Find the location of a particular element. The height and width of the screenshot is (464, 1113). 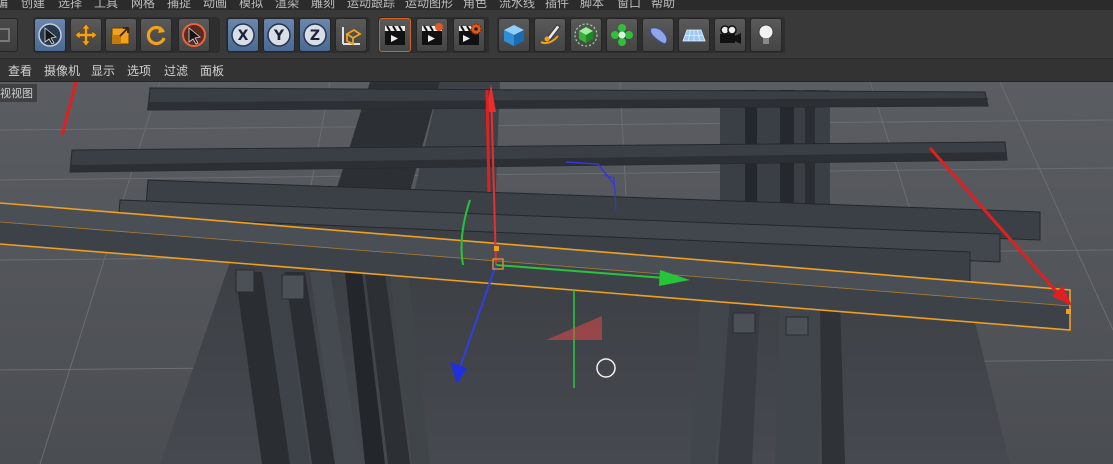

clapper-play-icon is located at coordinates (432, 34).